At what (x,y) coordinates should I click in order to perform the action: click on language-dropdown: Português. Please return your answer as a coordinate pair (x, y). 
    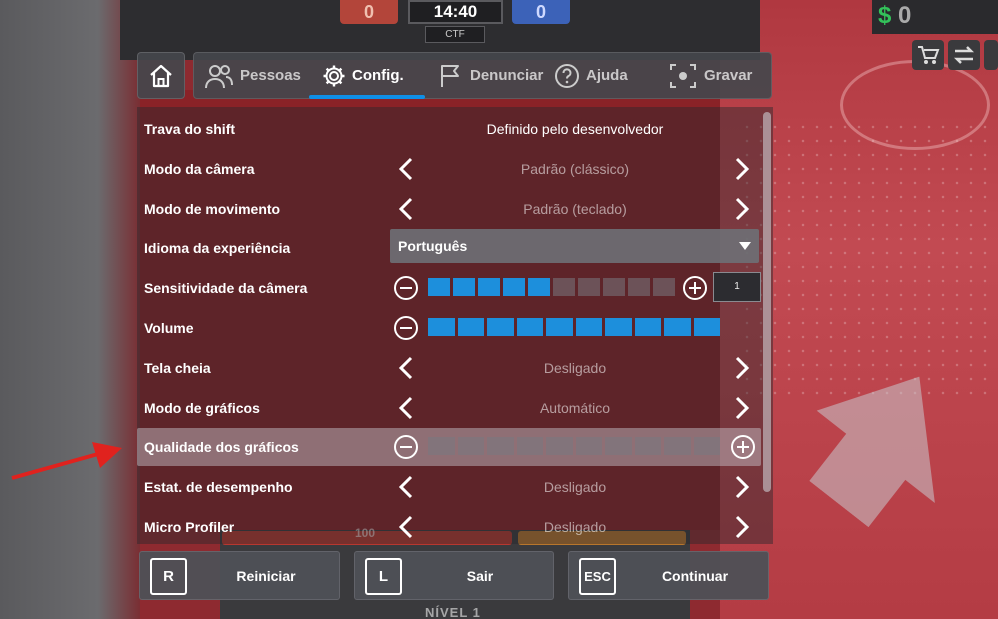
    Looking at the image, I should click on (574, 246).